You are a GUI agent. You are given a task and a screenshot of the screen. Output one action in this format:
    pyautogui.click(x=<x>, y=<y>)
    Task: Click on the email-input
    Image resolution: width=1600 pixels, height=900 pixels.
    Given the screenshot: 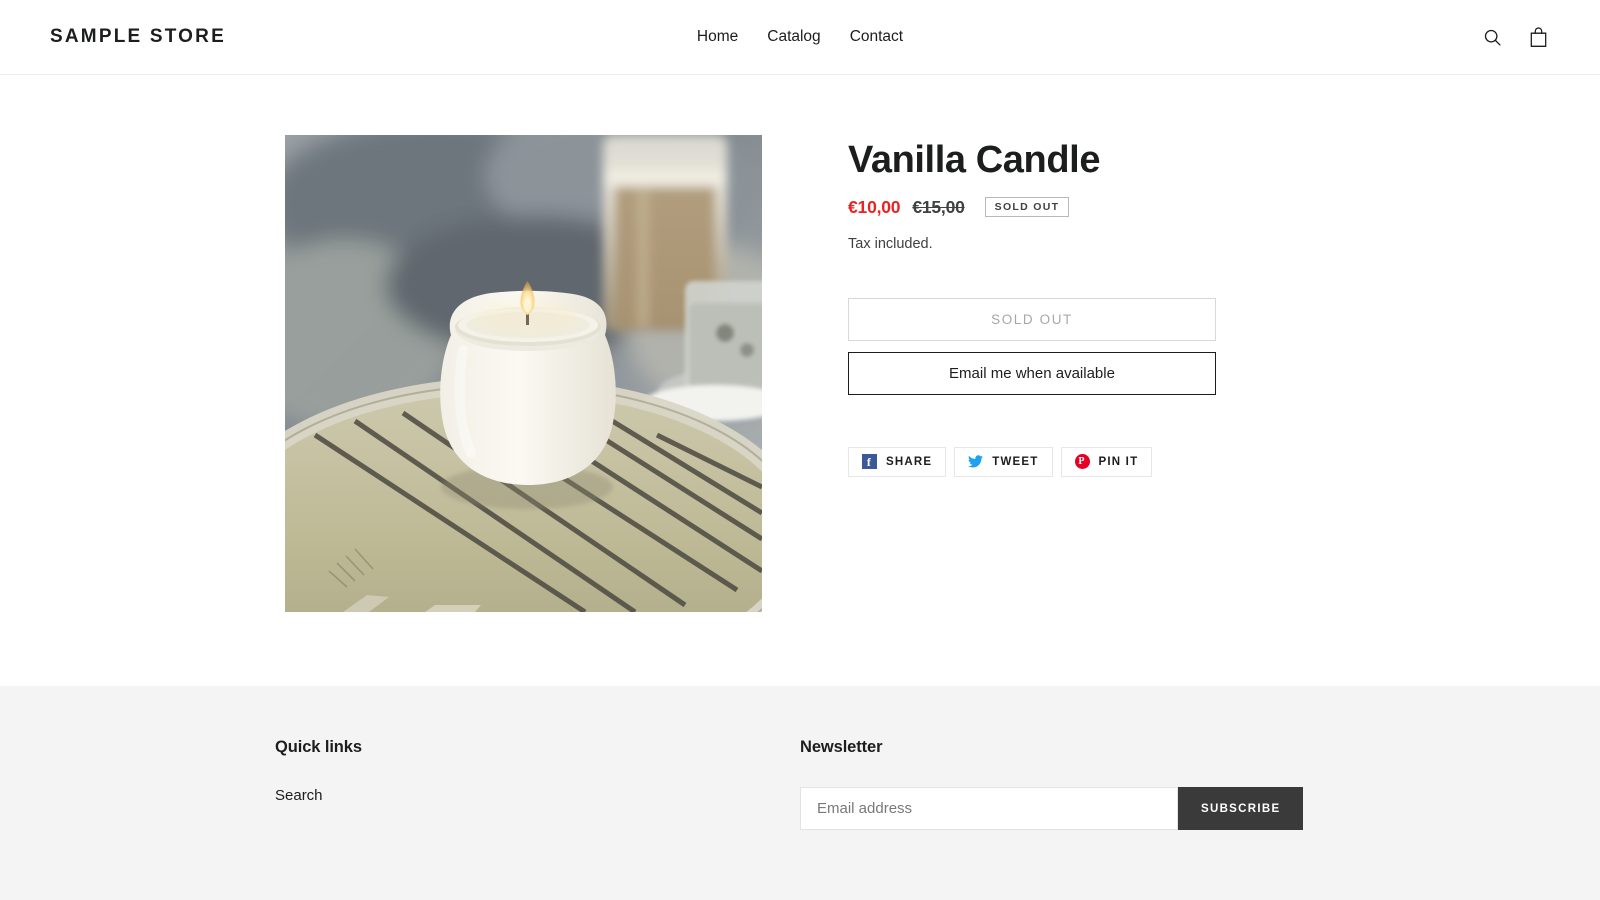 What is the action you would take?
    pyautogui.click(x=989, y=808)
    